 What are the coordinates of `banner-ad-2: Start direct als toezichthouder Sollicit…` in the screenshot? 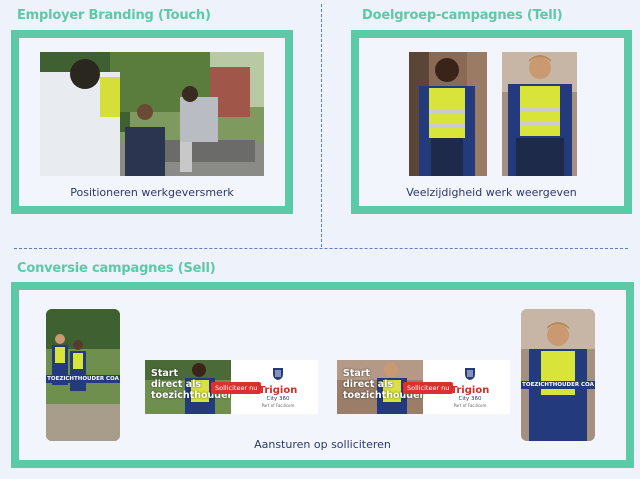 It's located at (423, 387).